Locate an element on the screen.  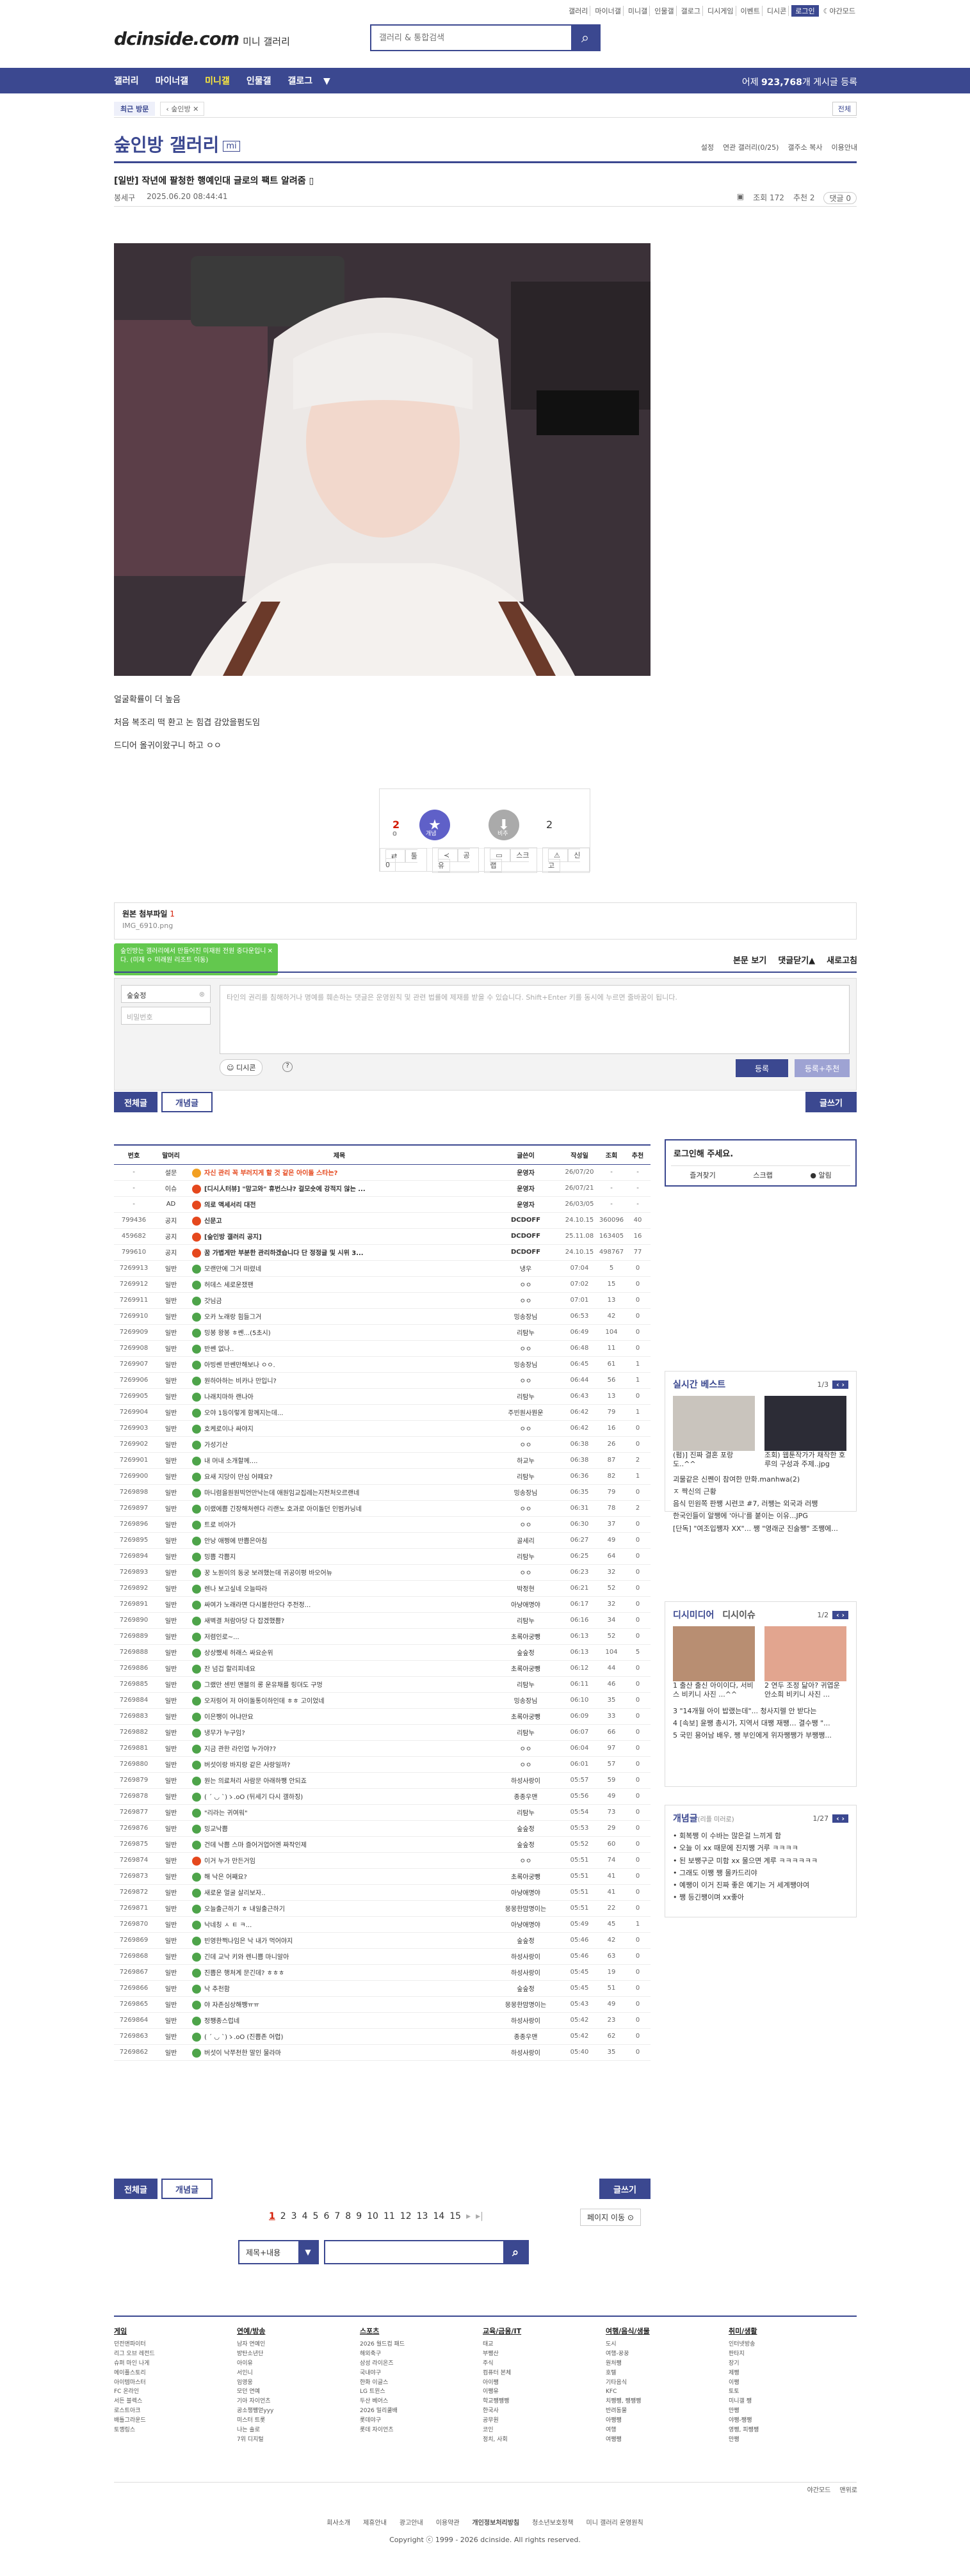
table-row: 7269904 일반 오야 1등이렇게 함께지는데... 주빈원사뭔운 06:42 79 1 is located at coordinates (382, 1412).